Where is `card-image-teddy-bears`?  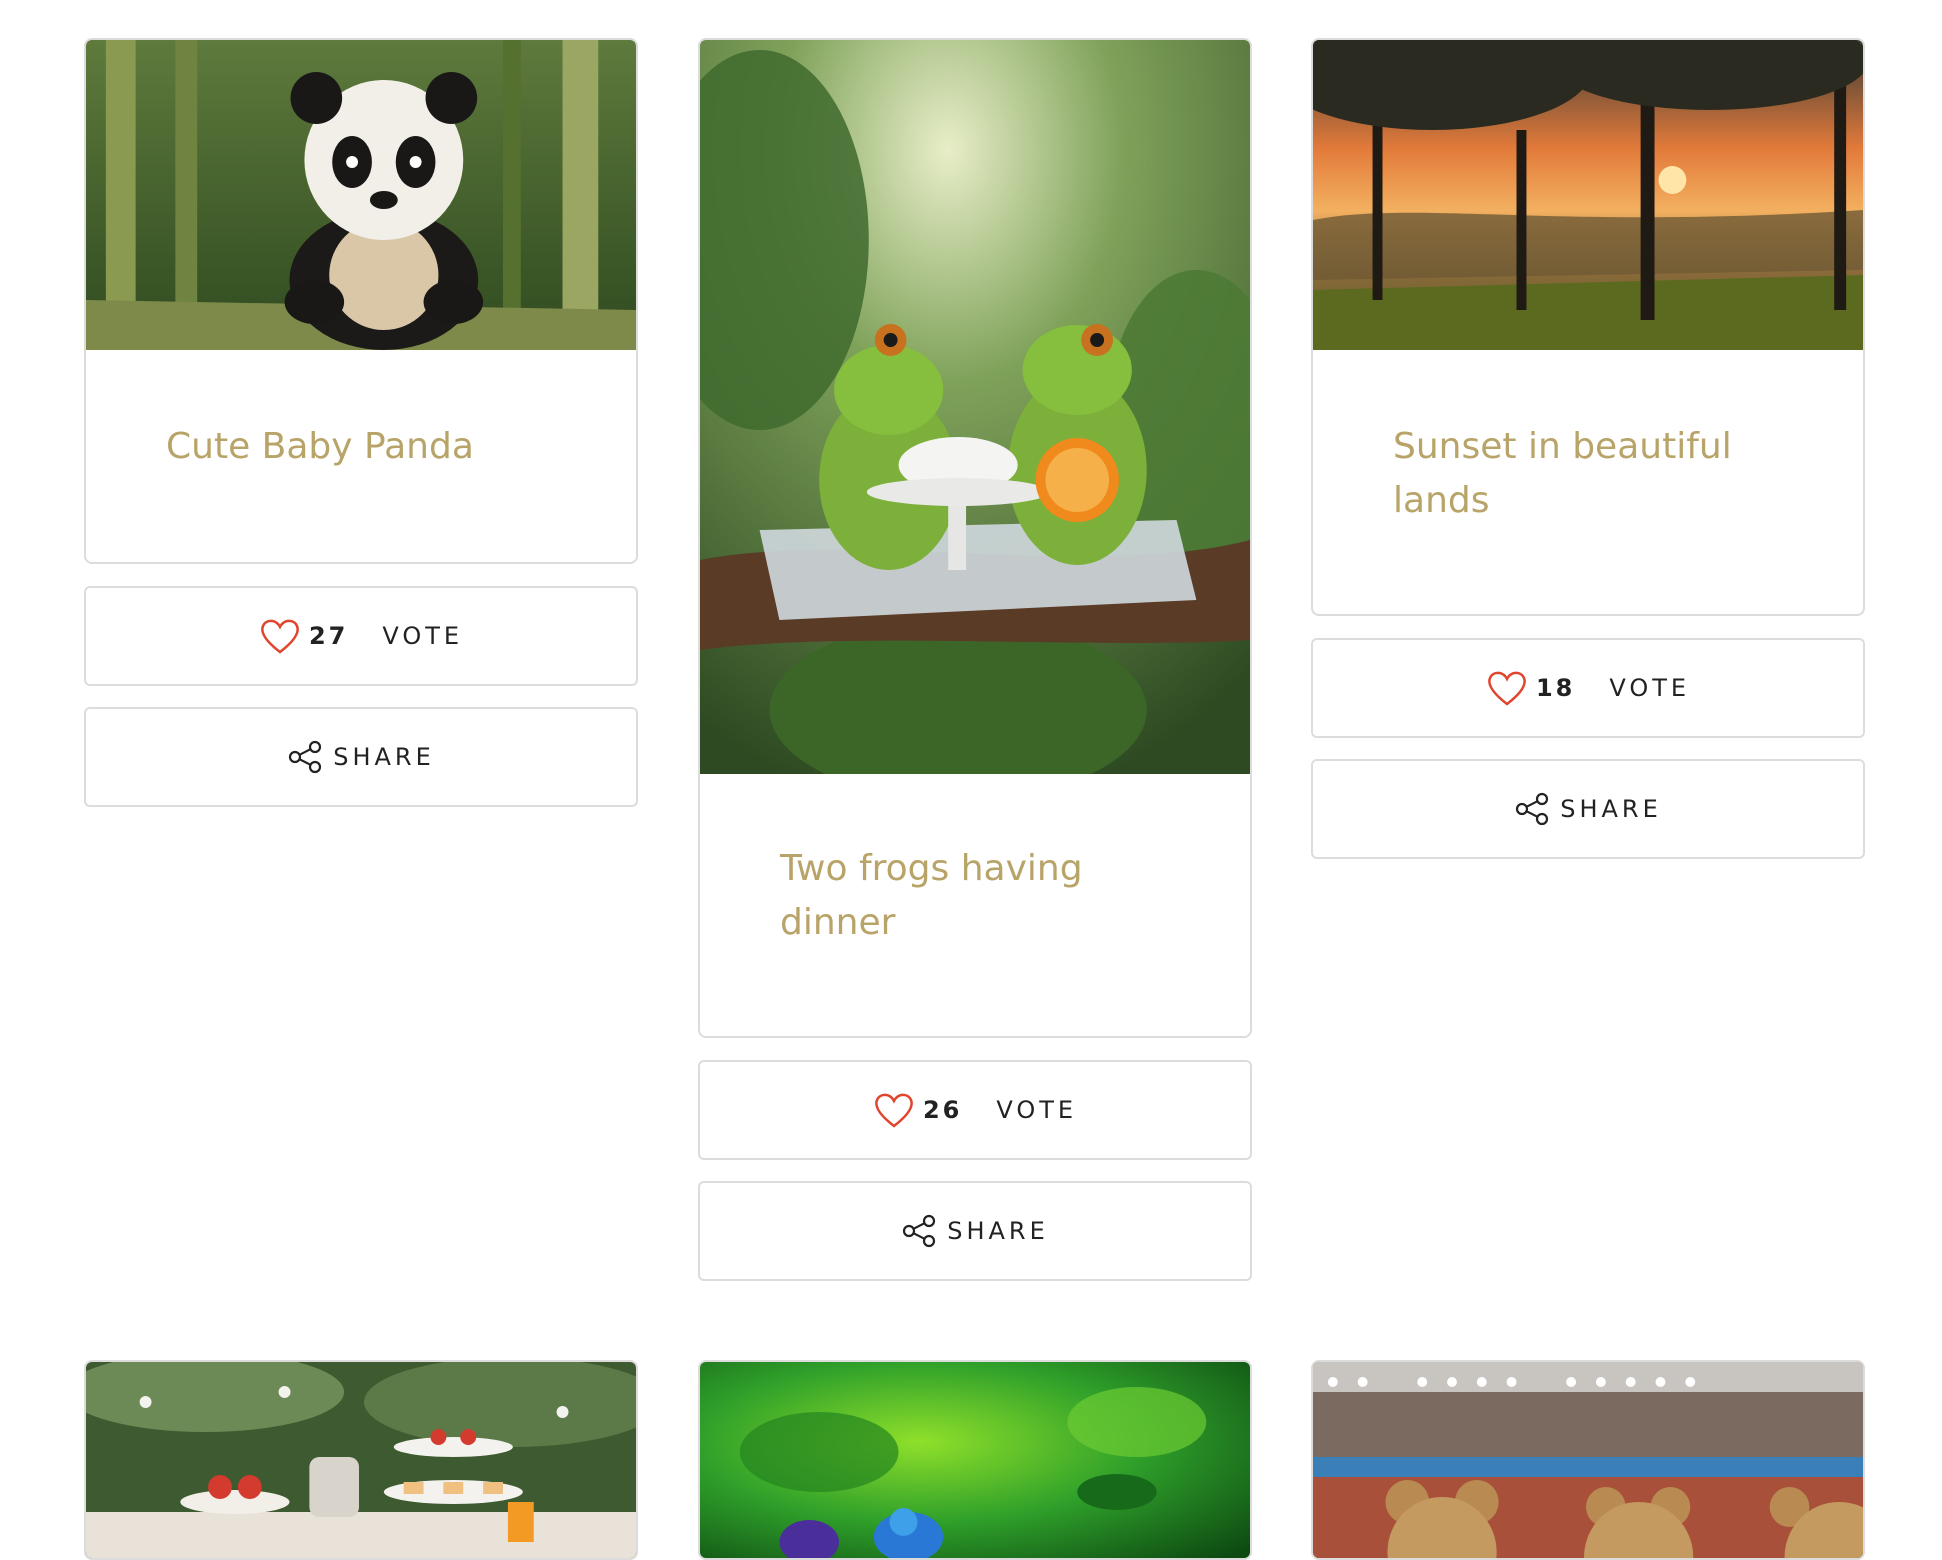
card-image-teddy-bears is located at coordinates (1588, 1460).